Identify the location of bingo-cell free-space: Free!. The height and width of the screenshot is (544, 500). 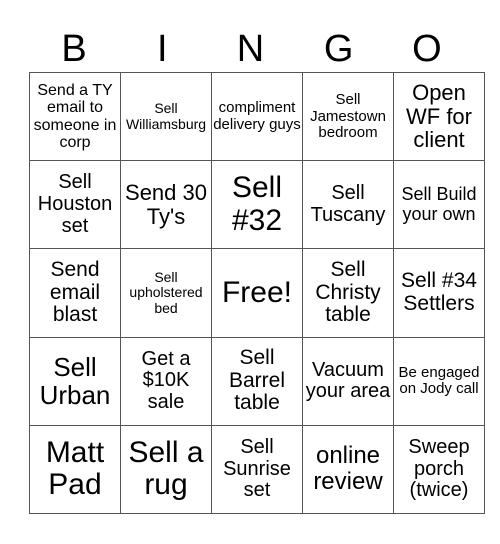
(257, 293).